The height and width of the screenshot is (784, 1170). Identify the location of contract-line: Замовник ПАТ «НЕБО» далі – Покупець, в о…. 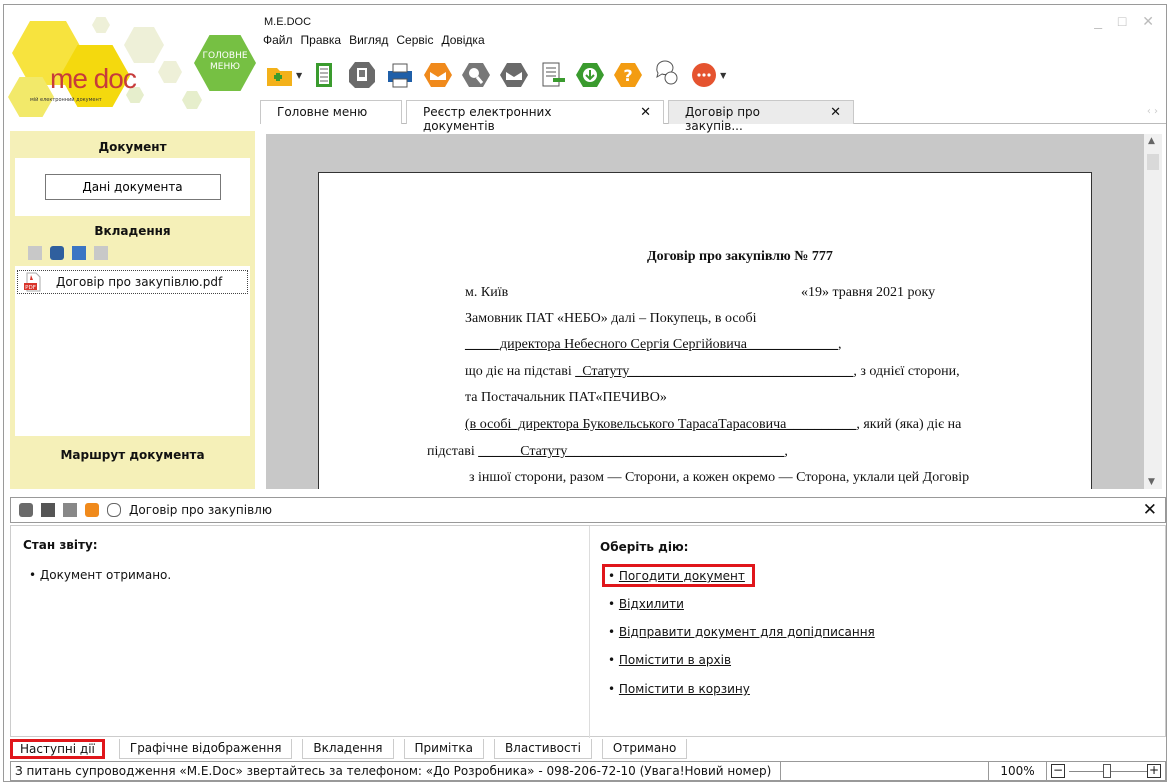
(611, 318).